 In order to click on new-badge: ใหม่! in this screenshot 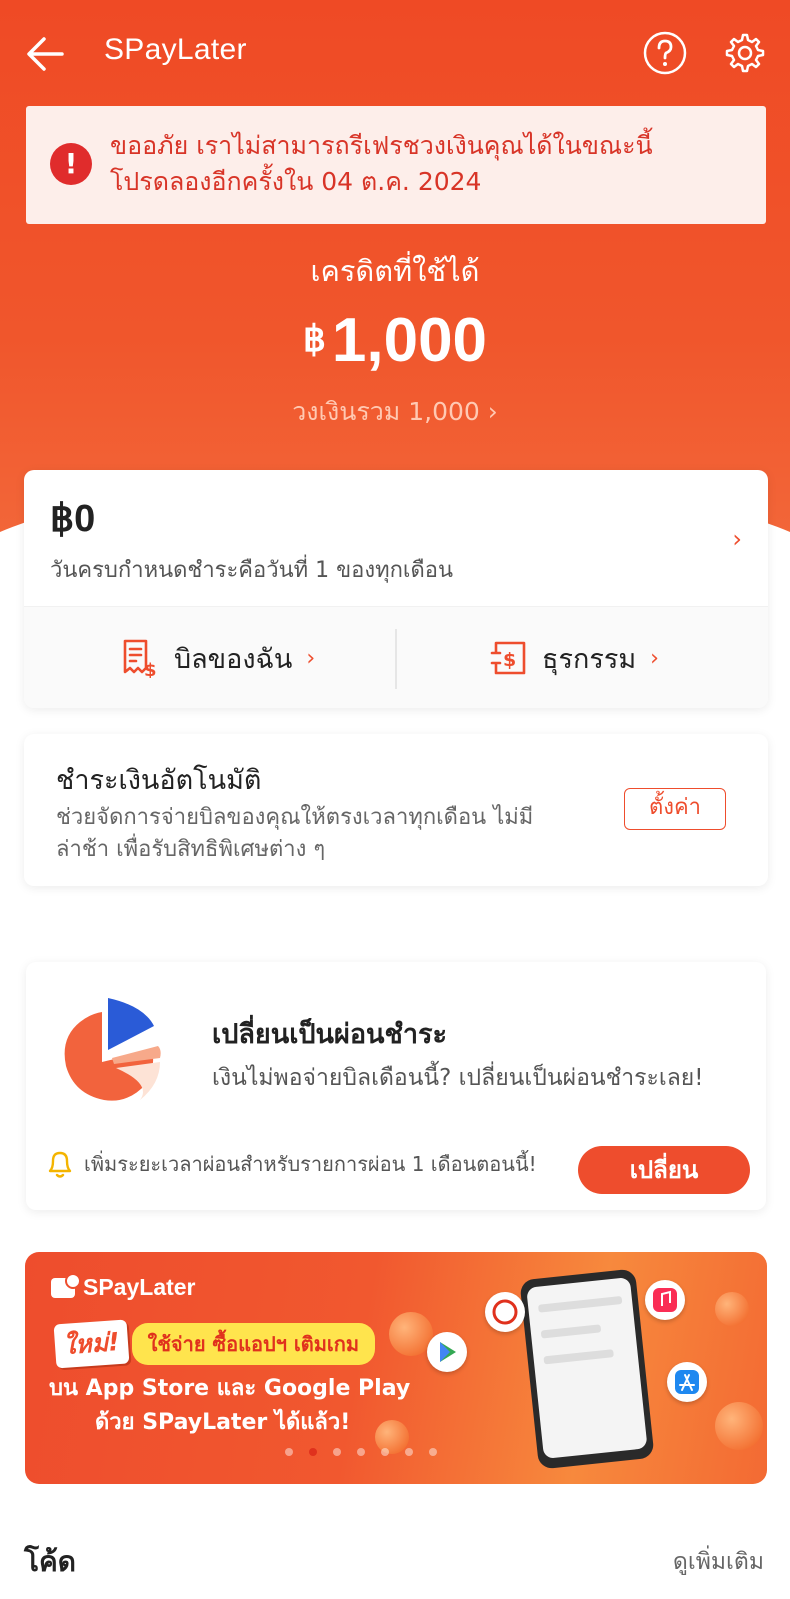, I will do `click(91, 1344)`.